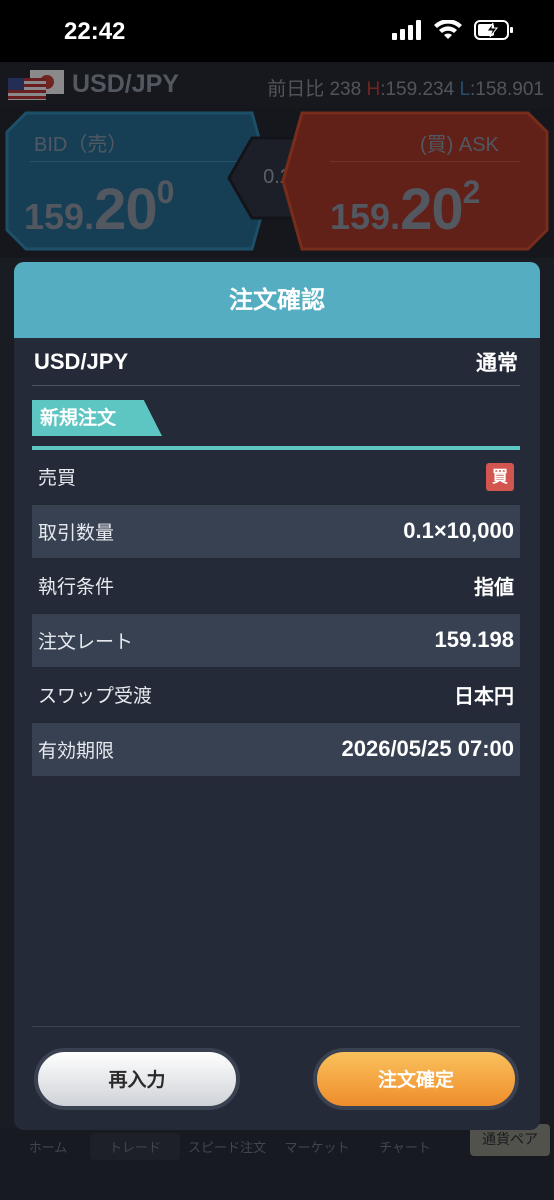  Describe the element at coordinates (137, 1079) in the screenshot. I see `reenter-button: 再入力` at that location.